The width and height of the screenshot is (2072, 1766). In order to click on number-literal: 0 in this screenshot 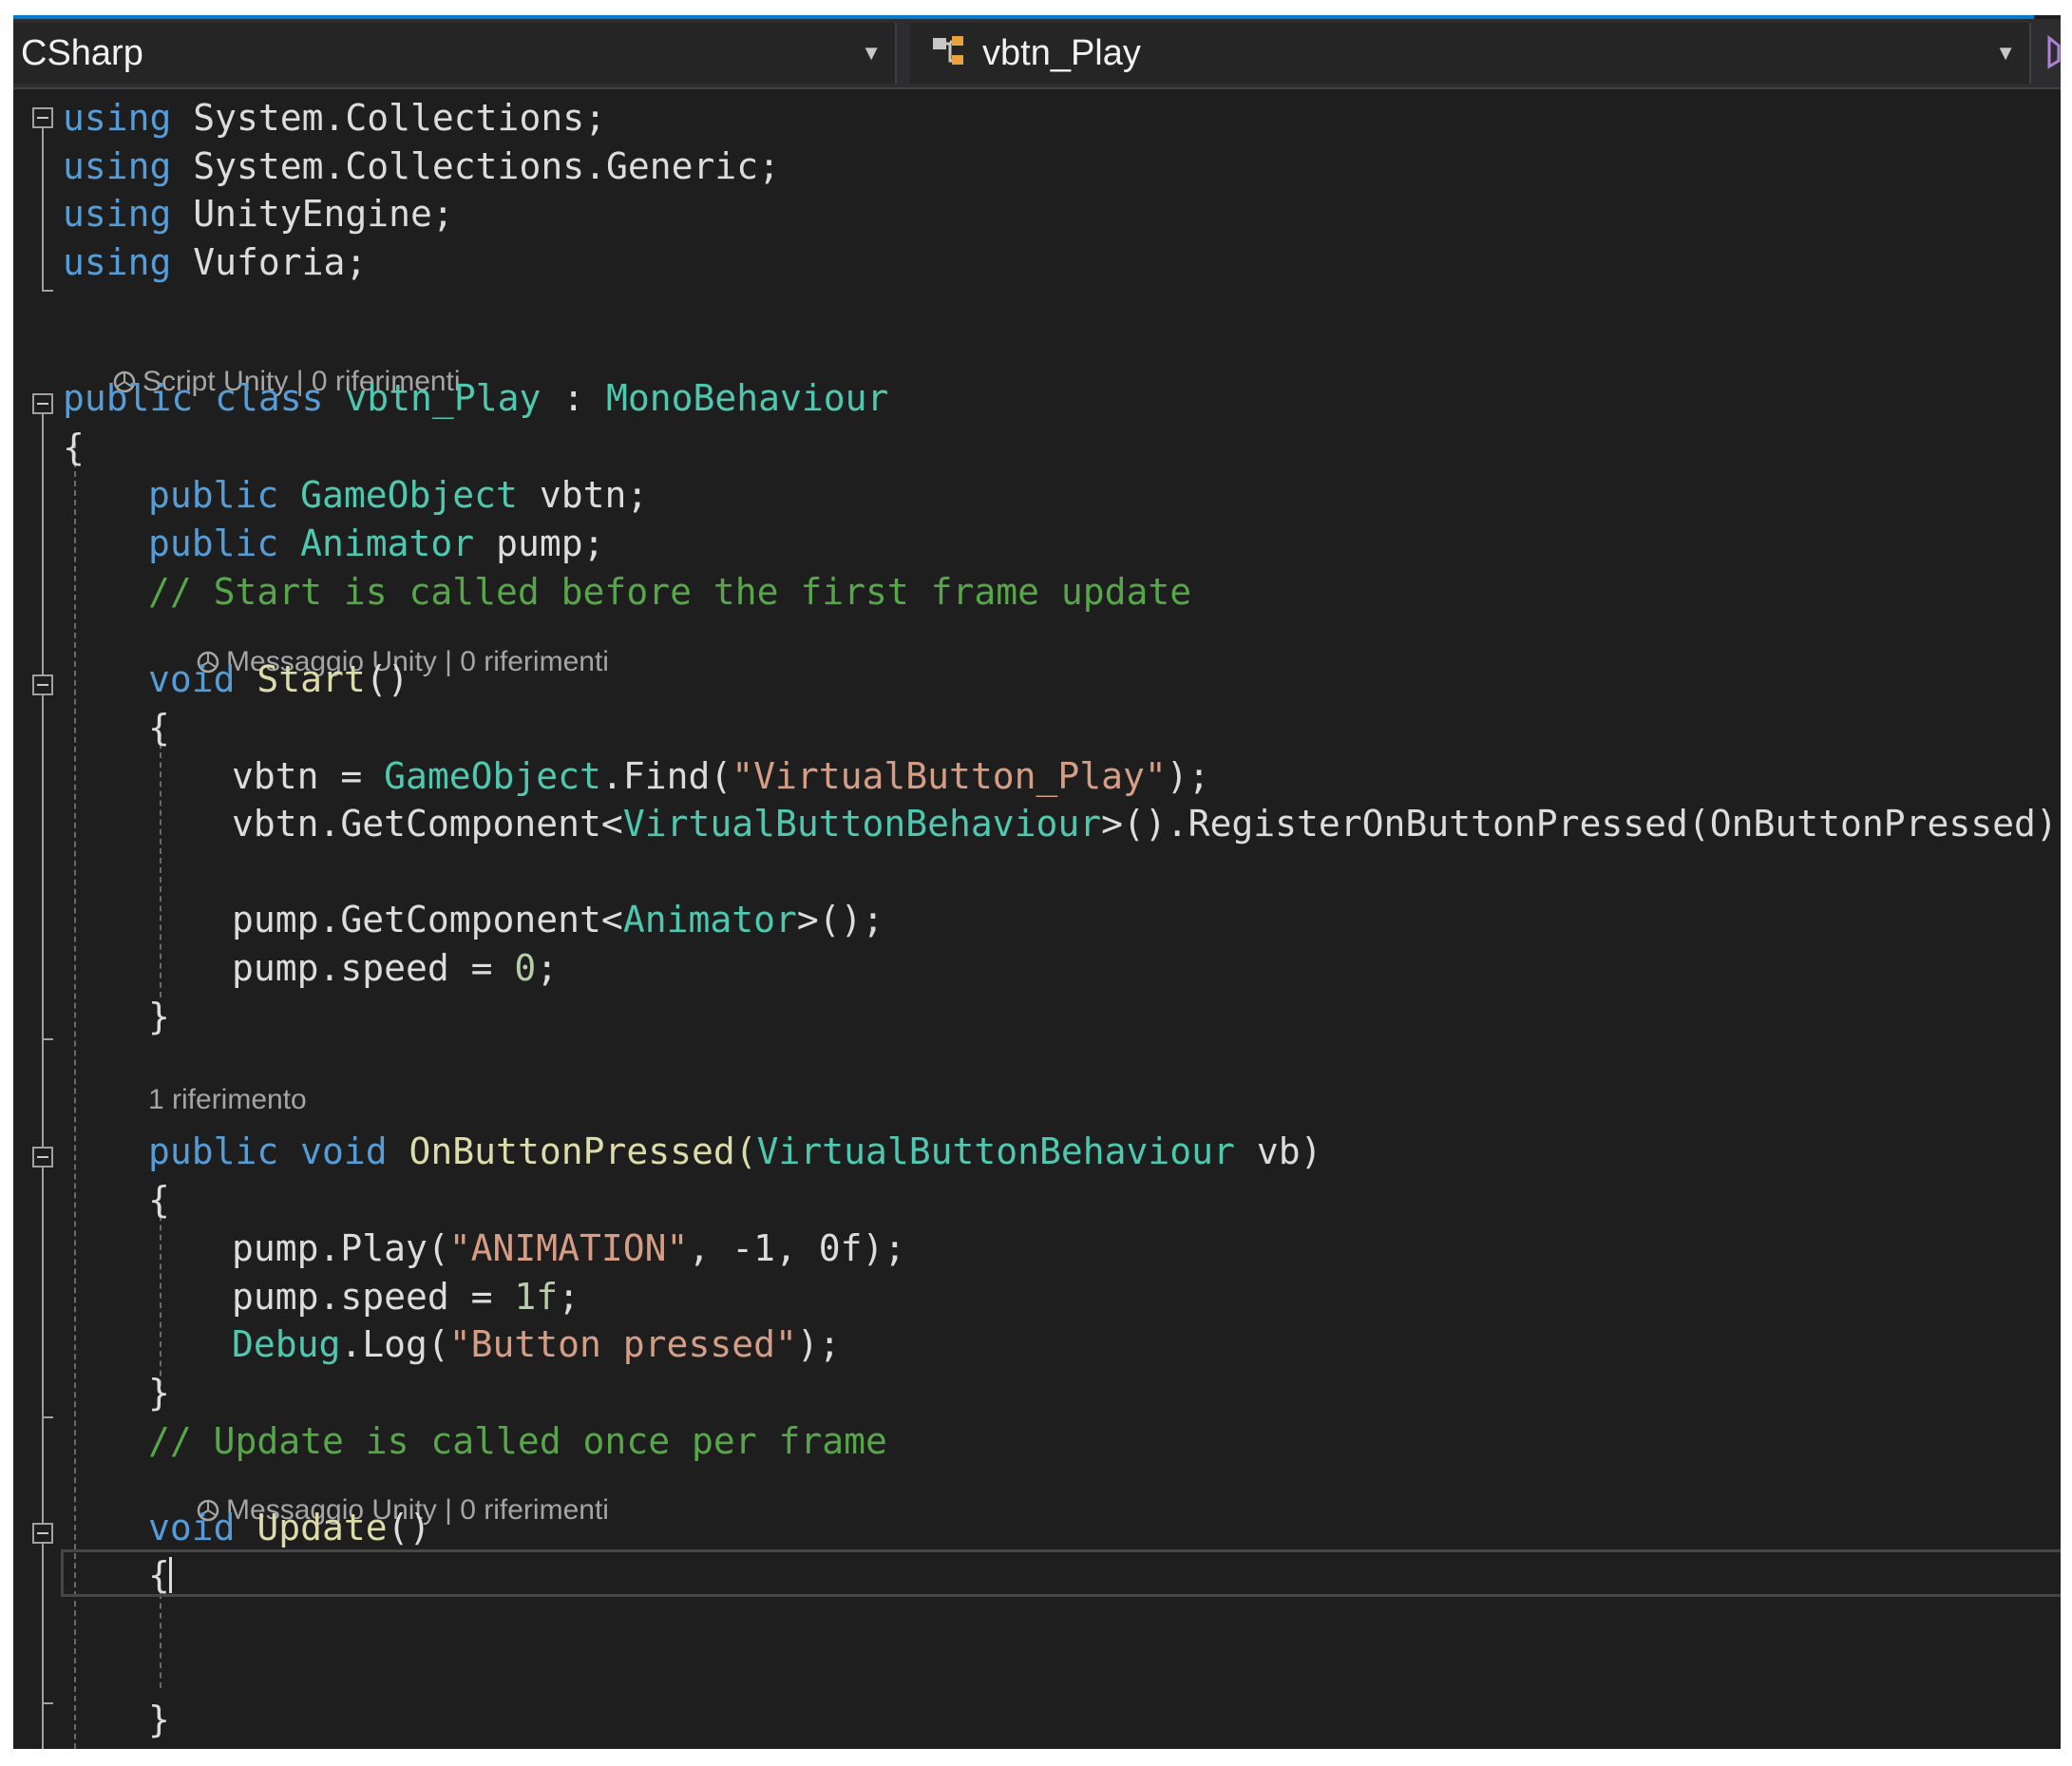, I will do `click(525, 968)`.